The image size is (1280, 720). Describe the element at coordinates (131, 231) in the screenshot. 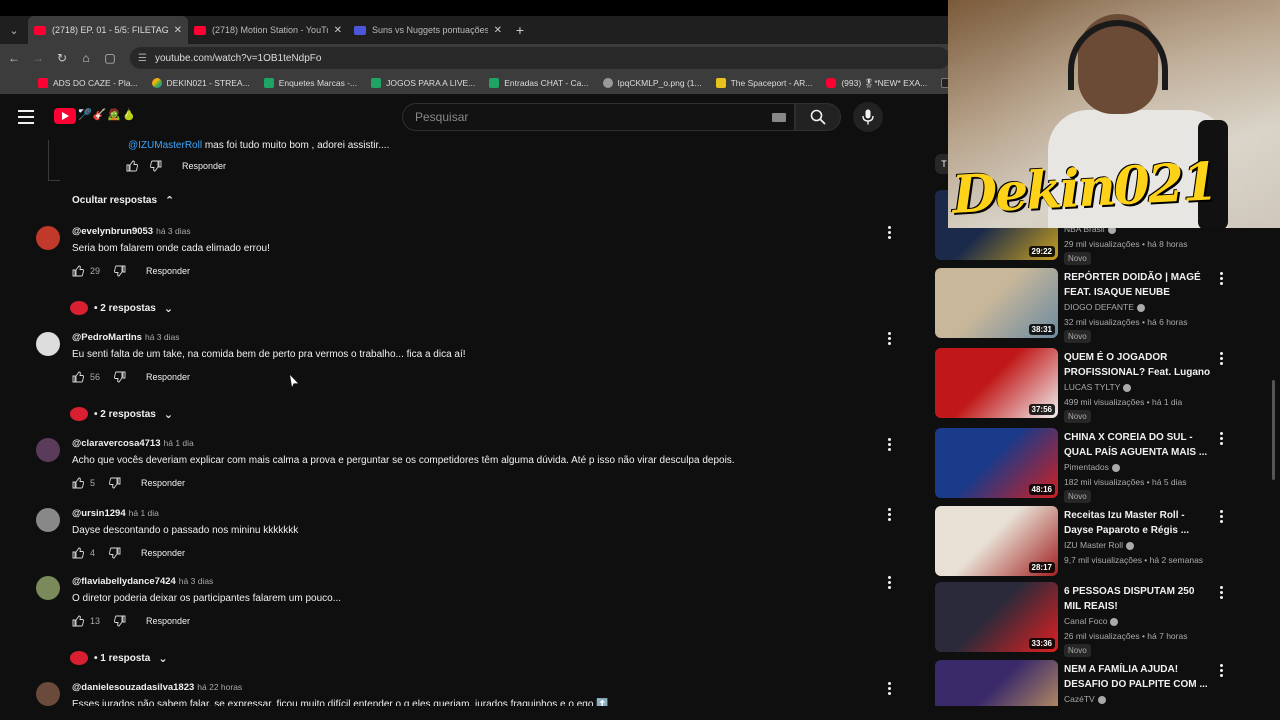

I see `comment-author: @evelynbrun9053 há 3 dias` at that location.